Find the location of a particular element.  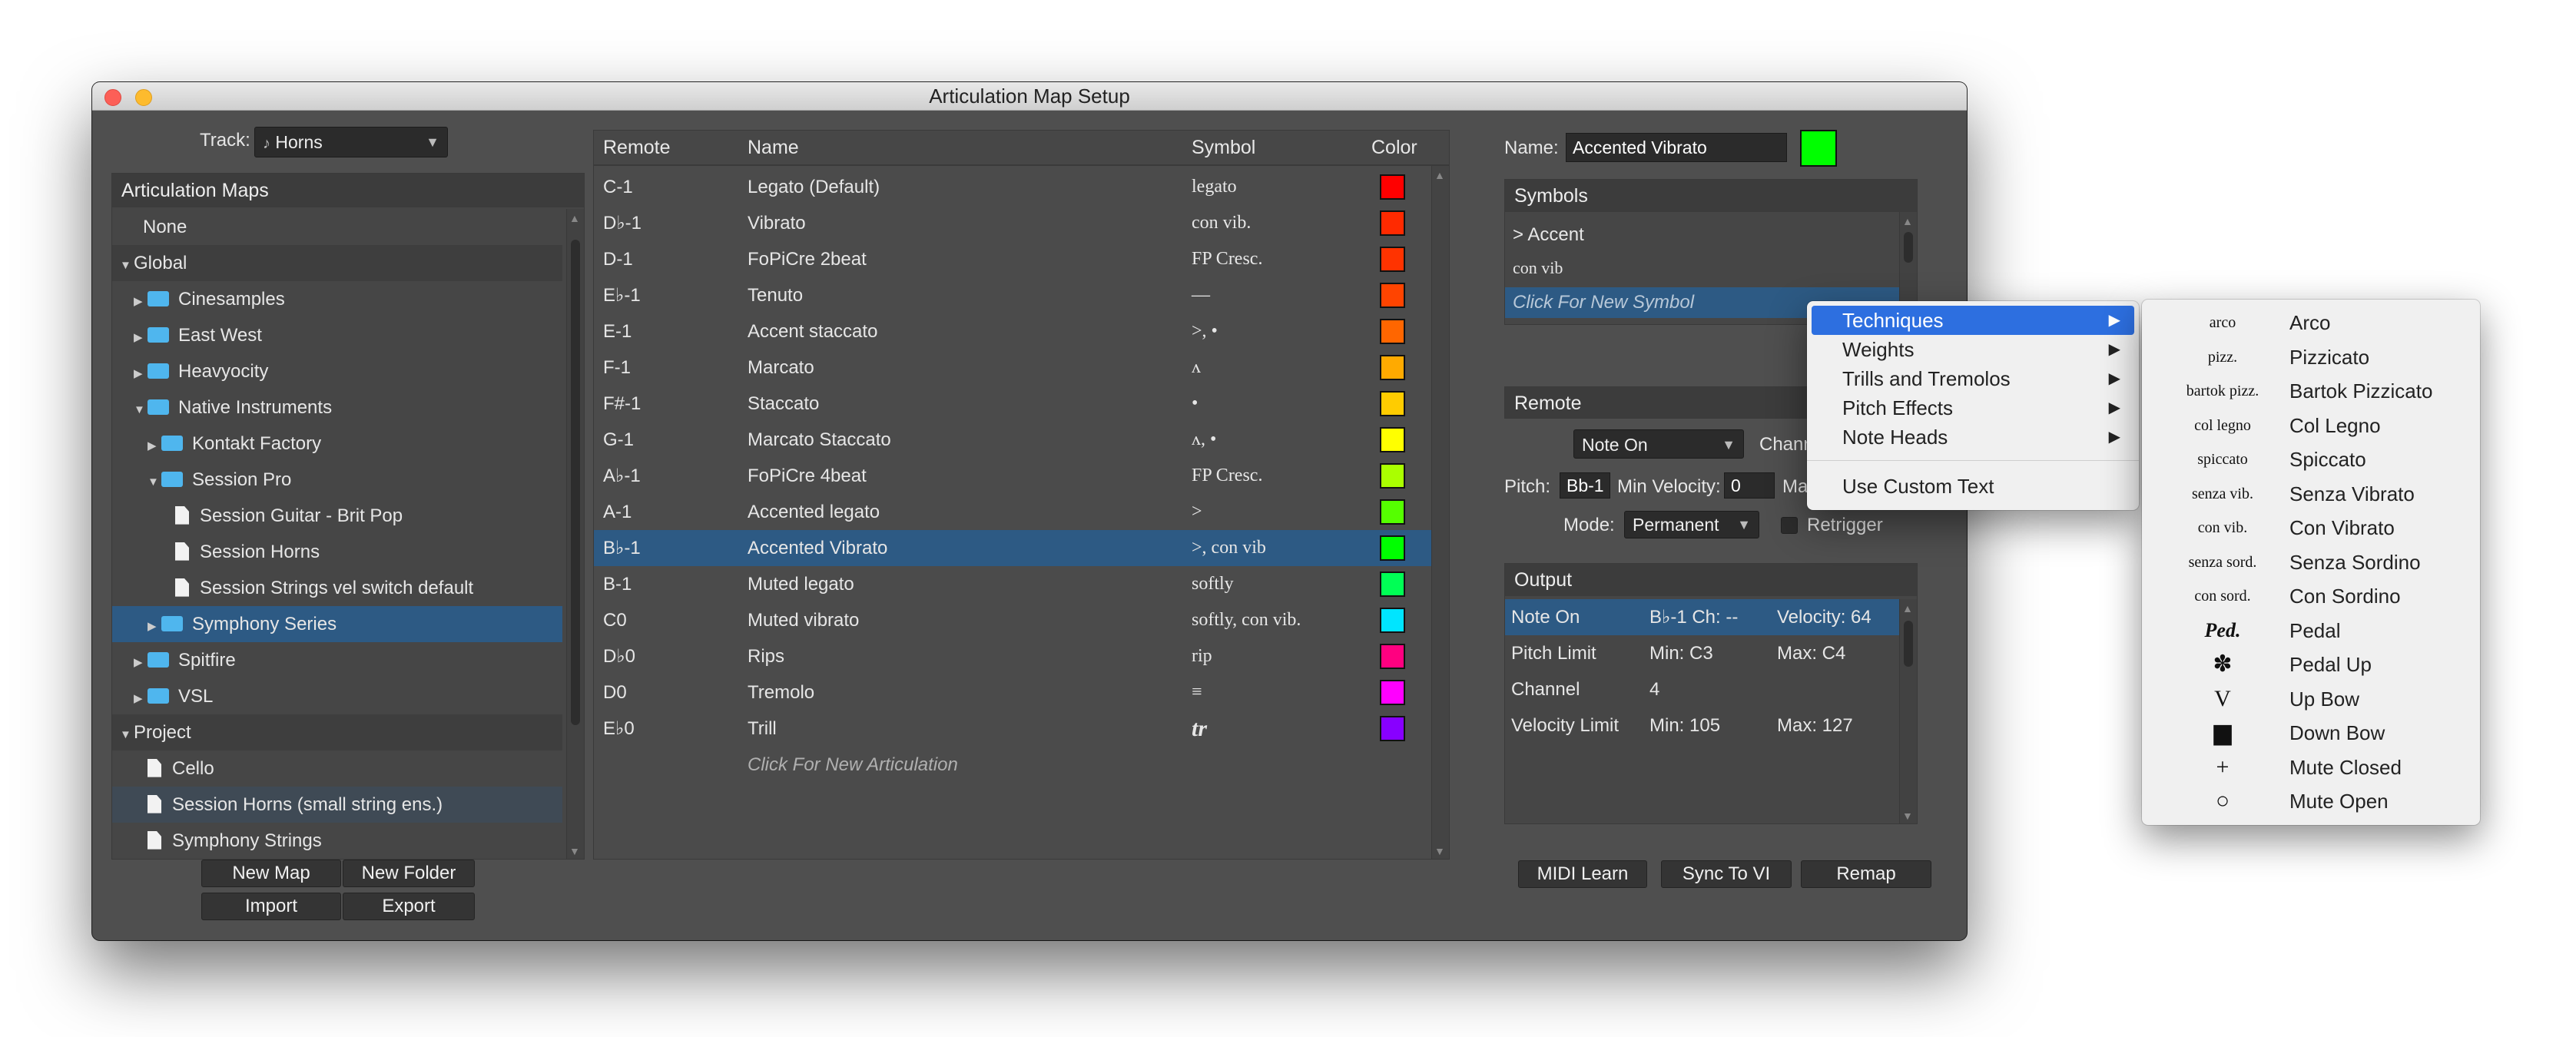

export-button: Export is located at coordinates (409, 906).